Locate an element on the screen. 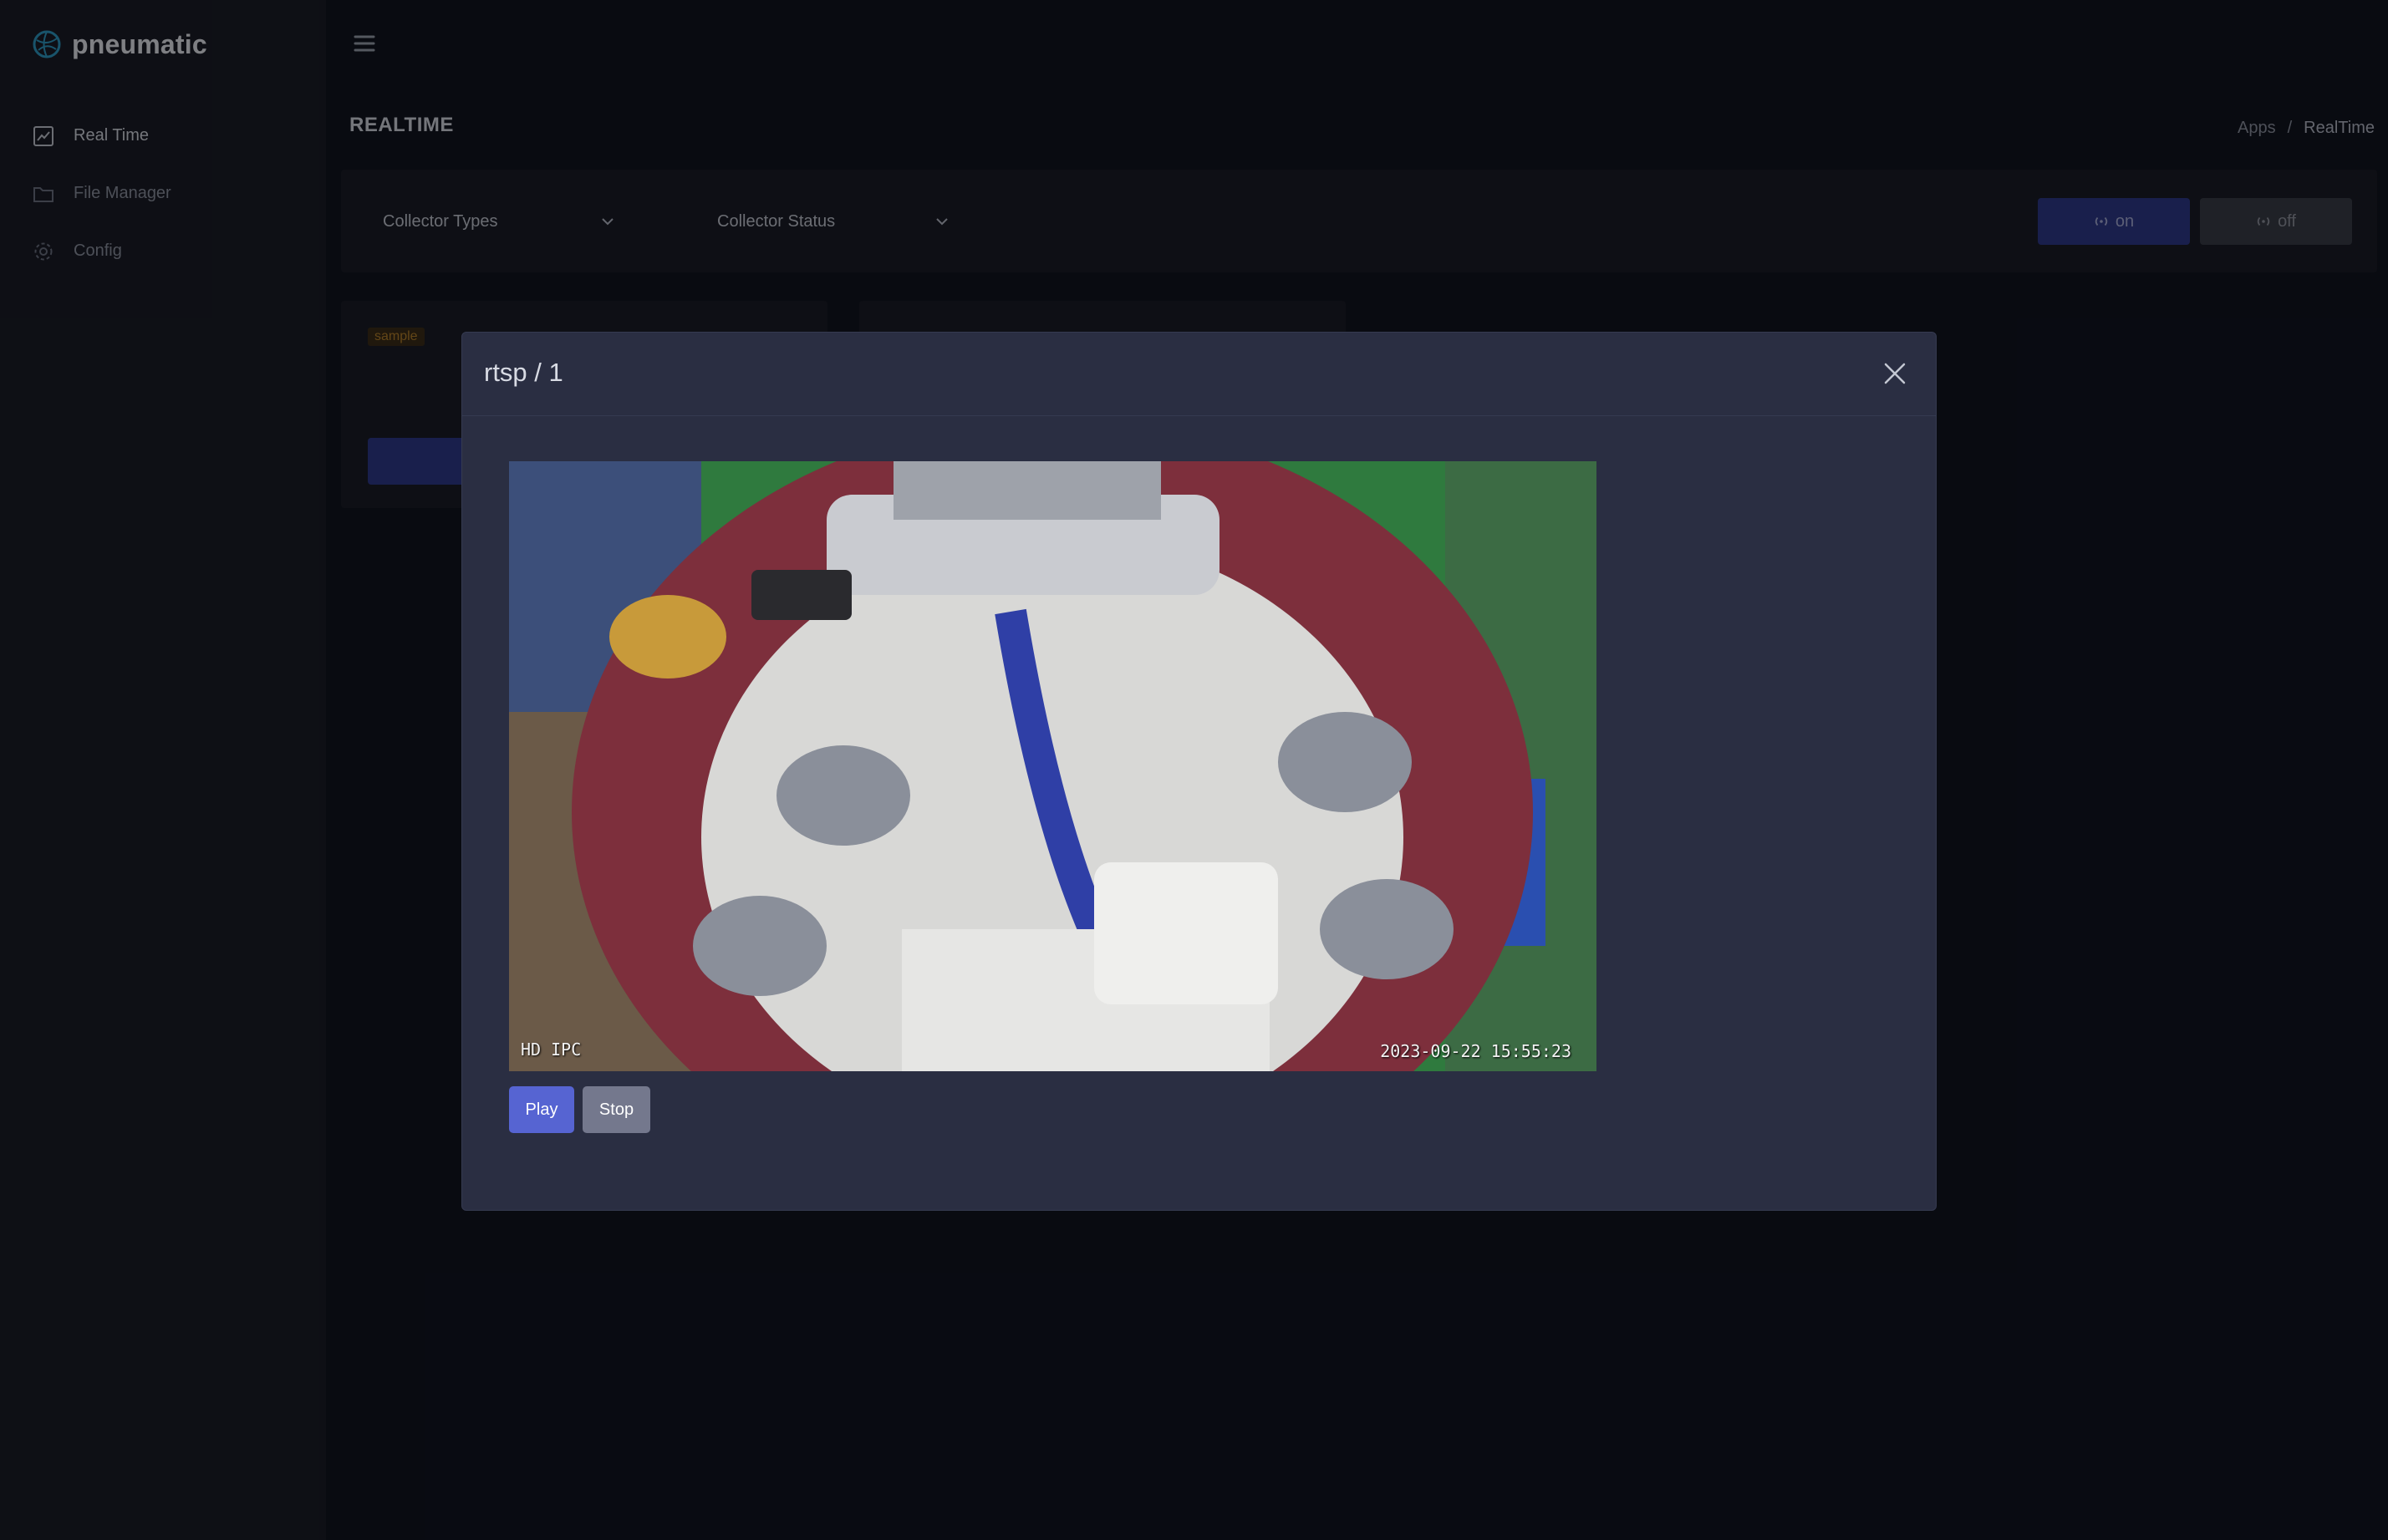 This screenshot has height=1540, width=2388. video-timestamp: 2023-09-22 15:55:23 is located at coordinates (1475, 1051).